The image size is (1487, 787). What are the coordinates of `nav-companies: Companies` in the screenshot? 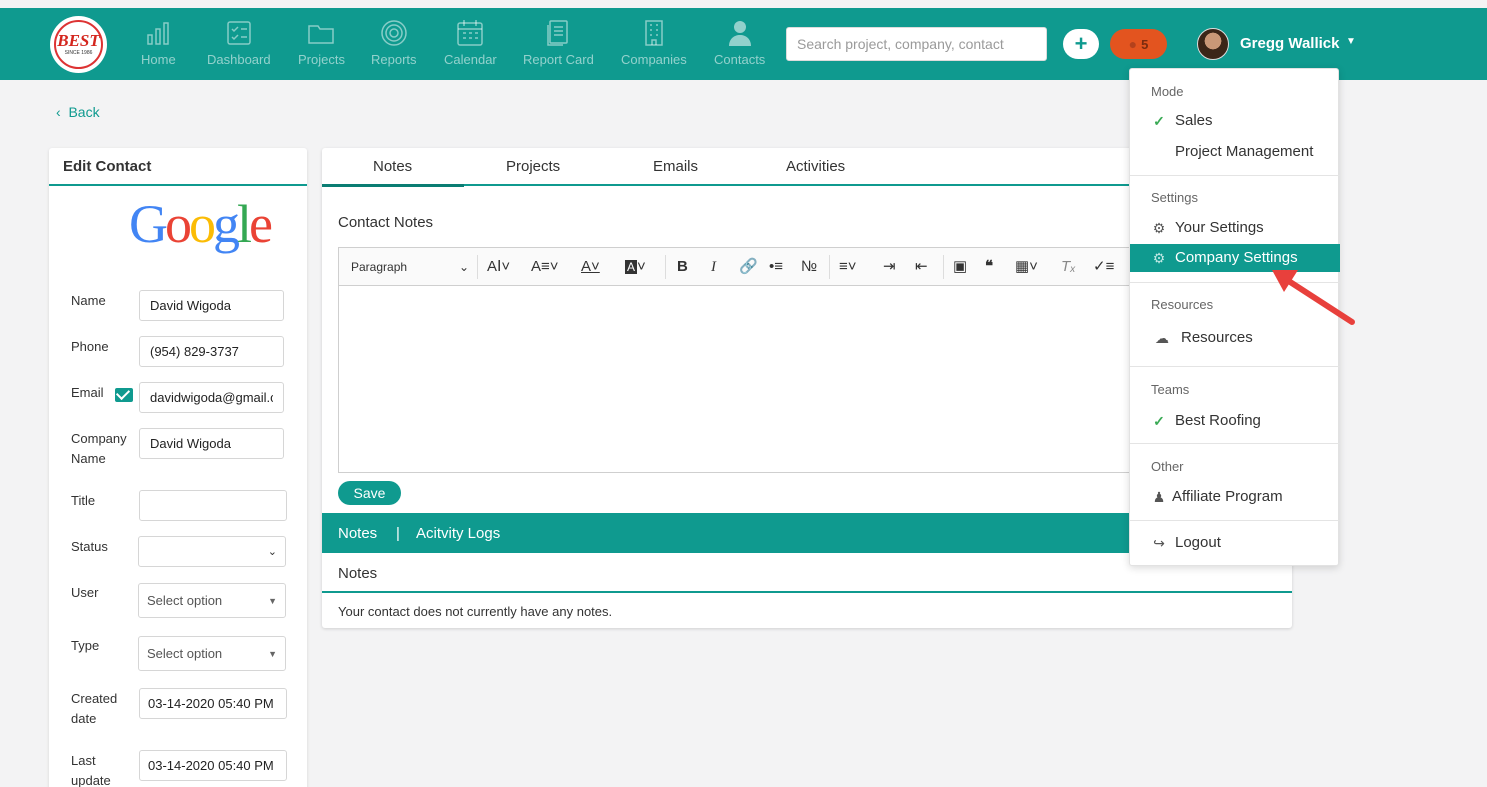 It's located at (654, 46).